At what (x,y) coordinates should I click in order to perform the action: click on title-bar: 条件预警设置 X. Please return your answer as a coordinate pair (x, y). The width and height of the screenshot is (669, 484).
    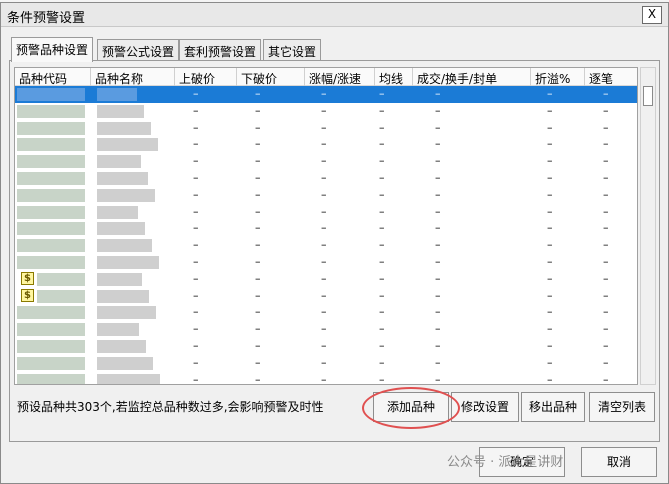
    Looking at the image, I should click on (334, 15).